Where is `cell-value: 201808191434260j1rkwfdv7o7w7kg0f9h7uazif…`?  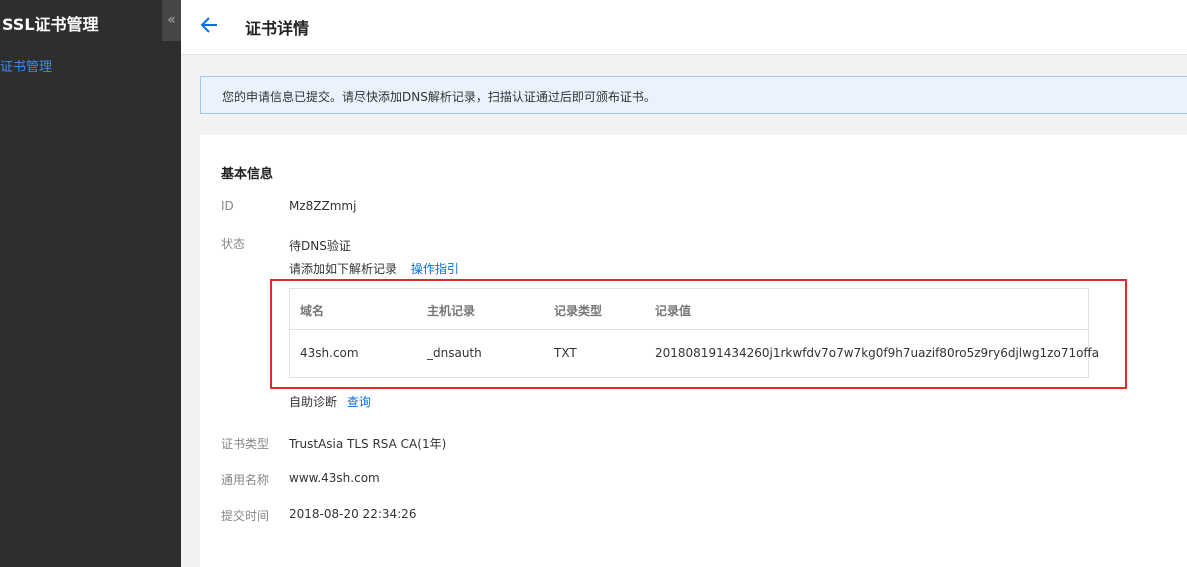
cell-value: 201808191434260j1rkwfdv7o7w7kg0f9h7uazif… is located at coordinates (877, 353).